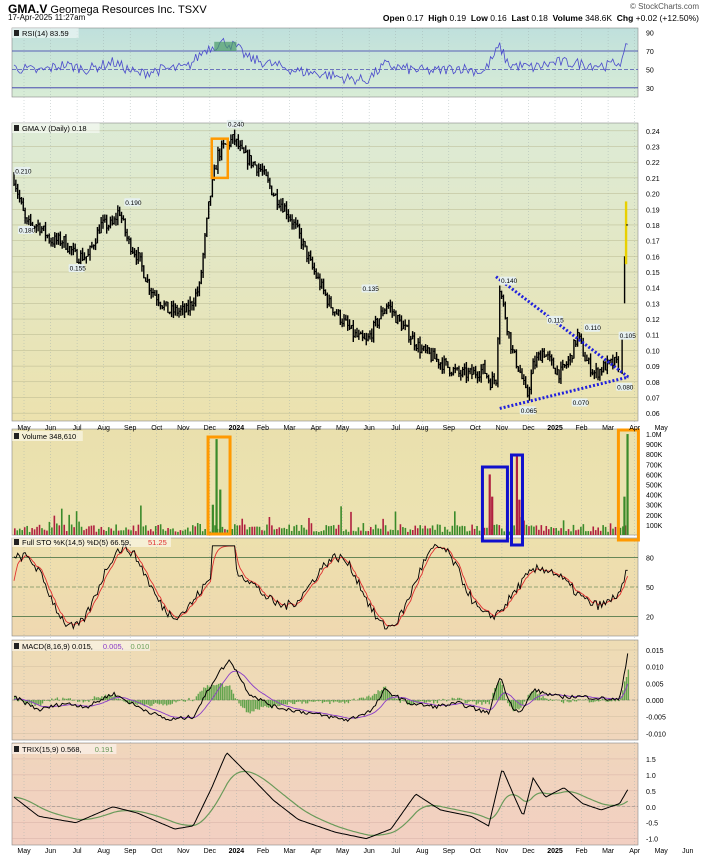  I want to click on month-label-bottom: May, so click(662, 851).